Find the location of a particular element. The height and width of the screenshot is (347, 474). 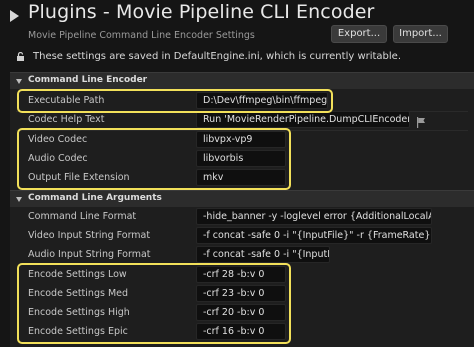

highlight-box-encode-settings is located at coordinates (154, 303).